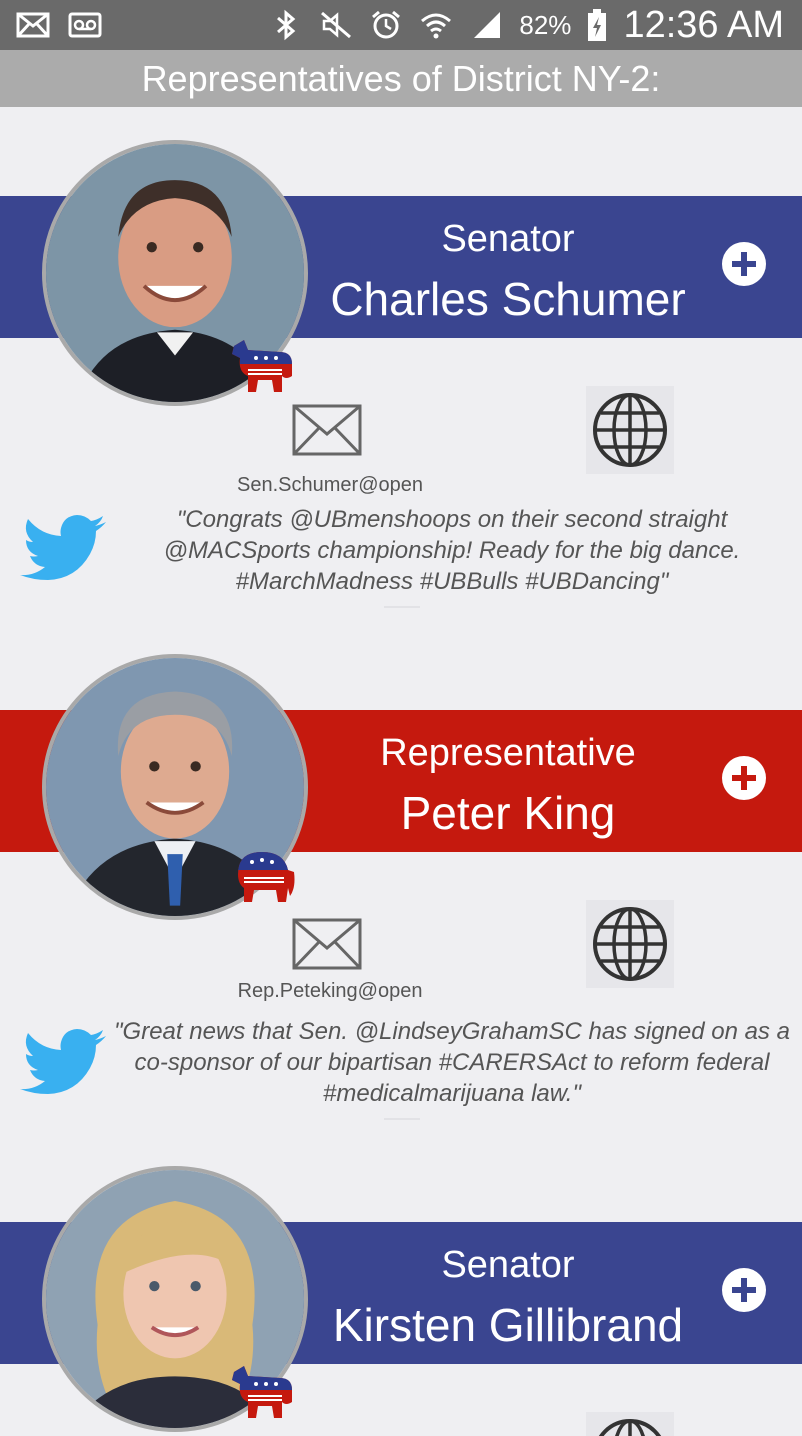 This screenshot has height=1436, width=802. Describe the element at coordinates (401, 78) in the screenshot. I see `page-title: Representatives of District NY-2:` at that location.